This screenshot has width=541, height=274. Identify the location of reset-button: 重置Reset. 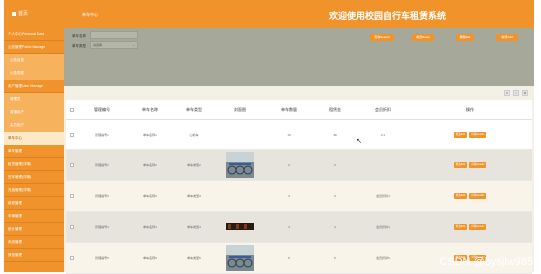
(423, 37).